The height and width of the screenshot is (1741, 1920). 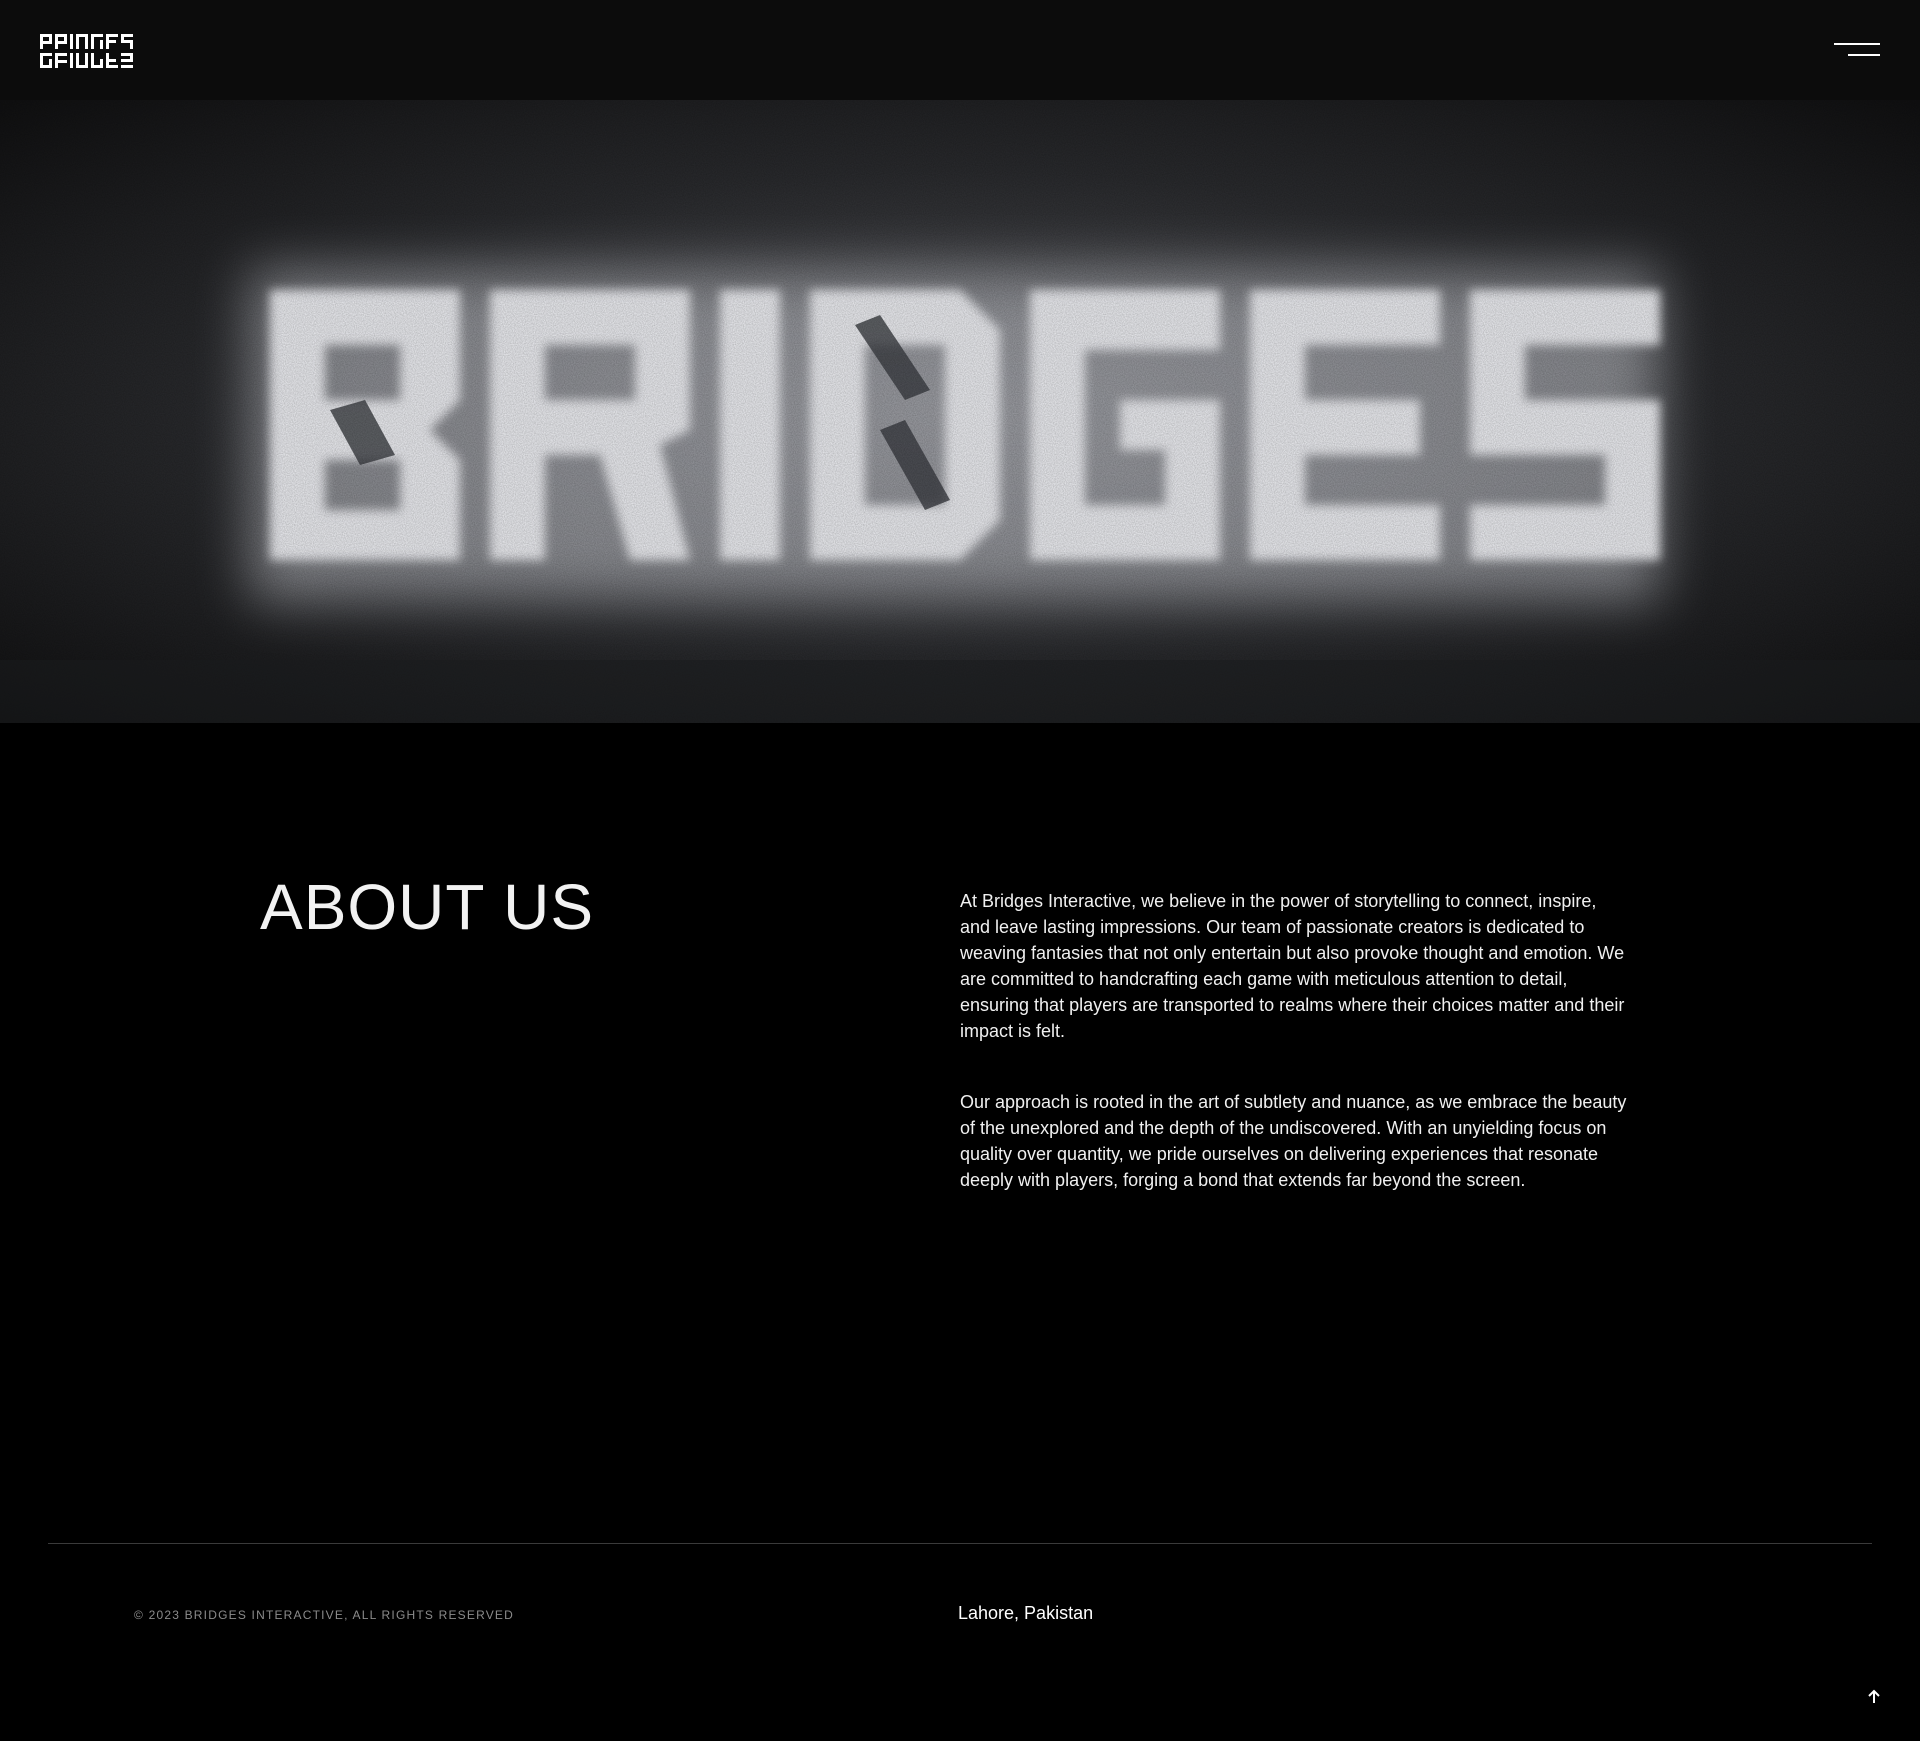 What do you see at coordinates (960, 50) in the screenshot?
I see `site-header` at bounding box center [960, 50].